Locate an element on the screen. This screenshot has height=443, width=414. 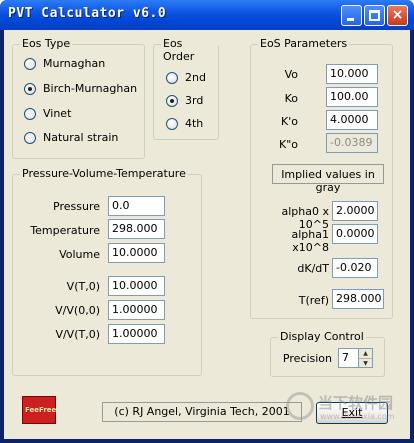
eos-order-label: Eos Order is located at coordinates (189, 50).